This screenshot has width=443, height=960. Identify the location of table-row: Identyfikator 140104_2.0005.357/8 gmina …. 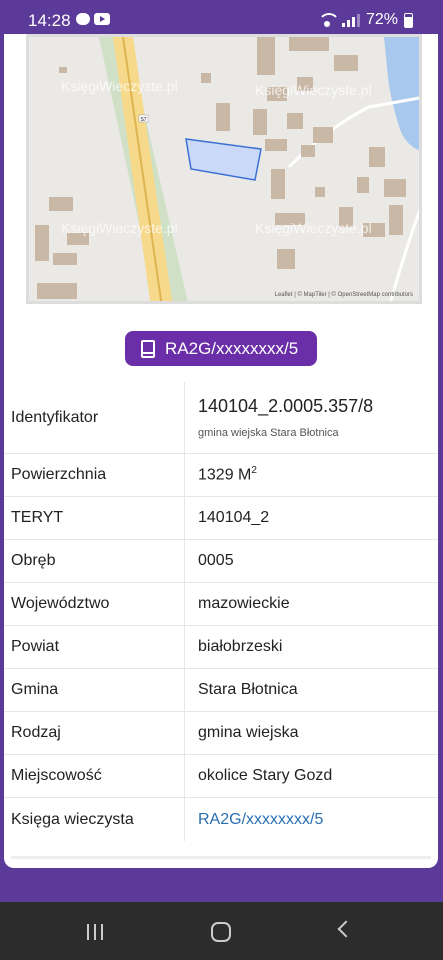
(221, 418).